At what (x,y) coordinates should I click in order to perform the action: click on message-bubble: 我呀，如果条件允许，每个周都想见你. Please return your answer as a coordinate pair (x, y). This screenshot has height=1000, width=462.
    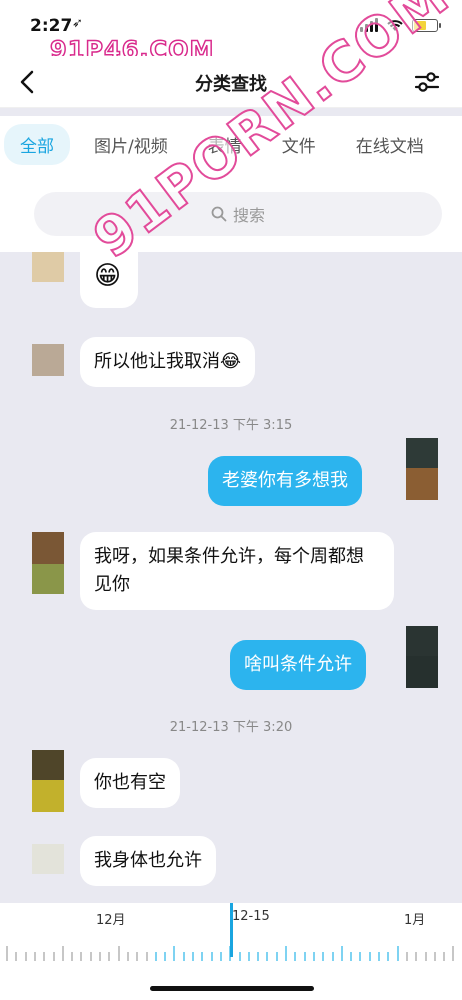
    Looking at the image, I should click on (237, 571).